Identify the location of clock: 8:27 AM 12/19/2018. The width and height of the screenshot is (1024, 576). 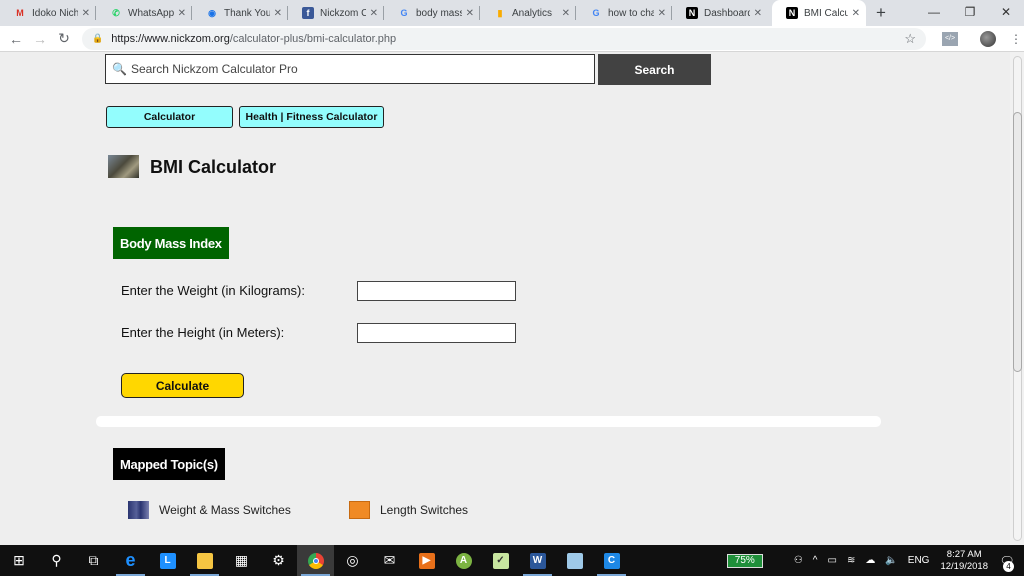
(964, 561).